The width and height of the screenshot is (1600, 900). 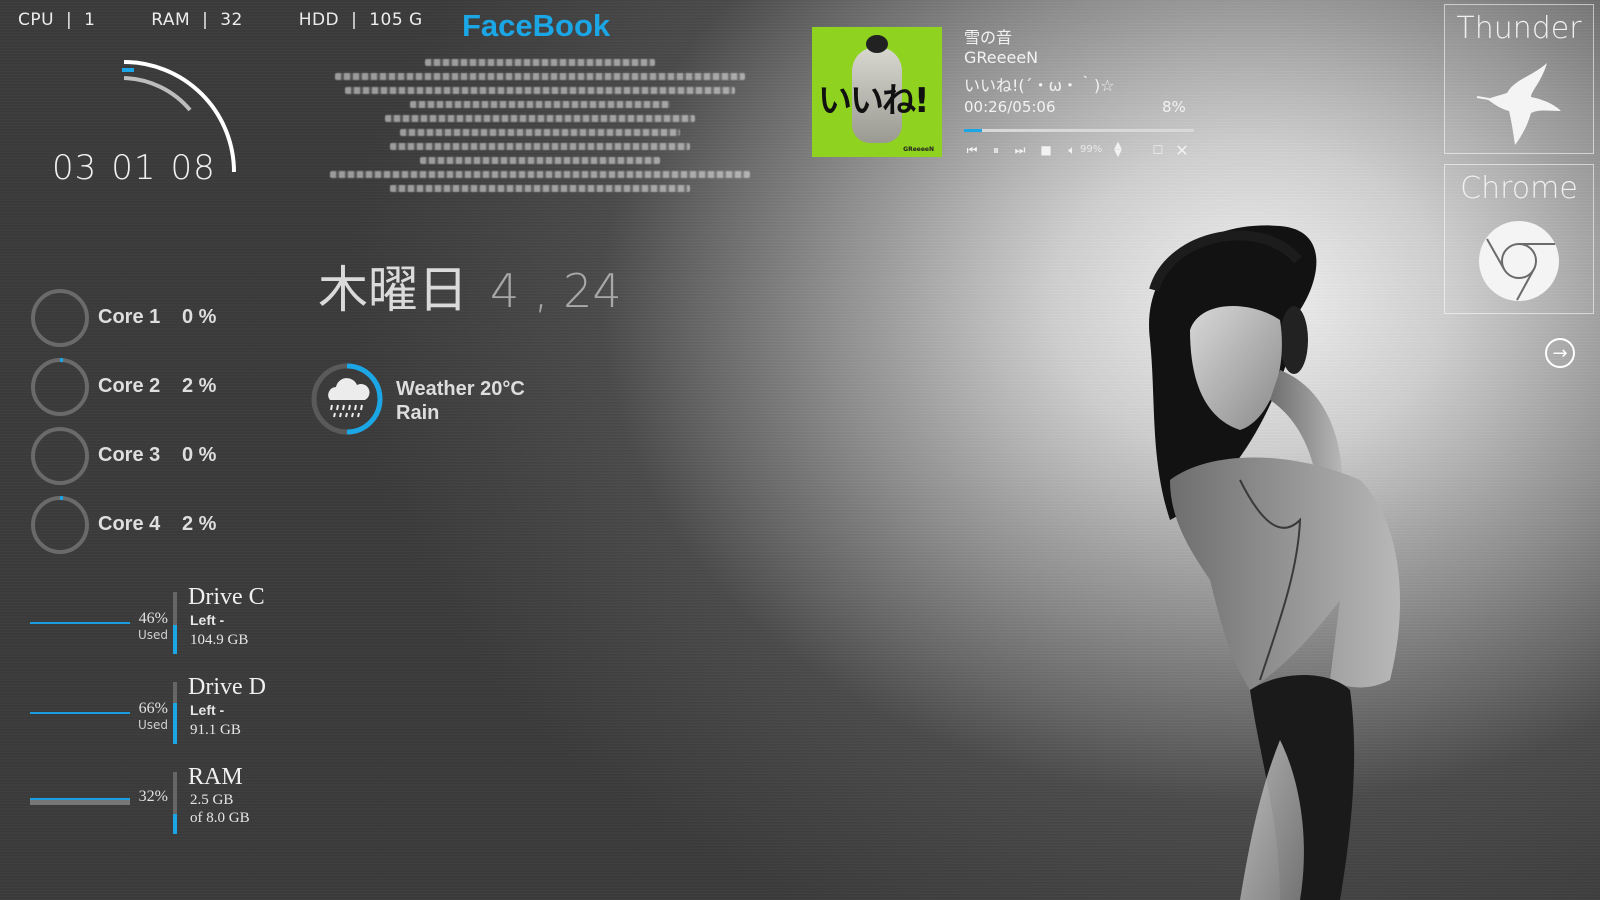 What do you see at coordinates (1020, 150) in the screenshot?
I see `next-track-icon: ⏭` at bounding box center [1020, 150].